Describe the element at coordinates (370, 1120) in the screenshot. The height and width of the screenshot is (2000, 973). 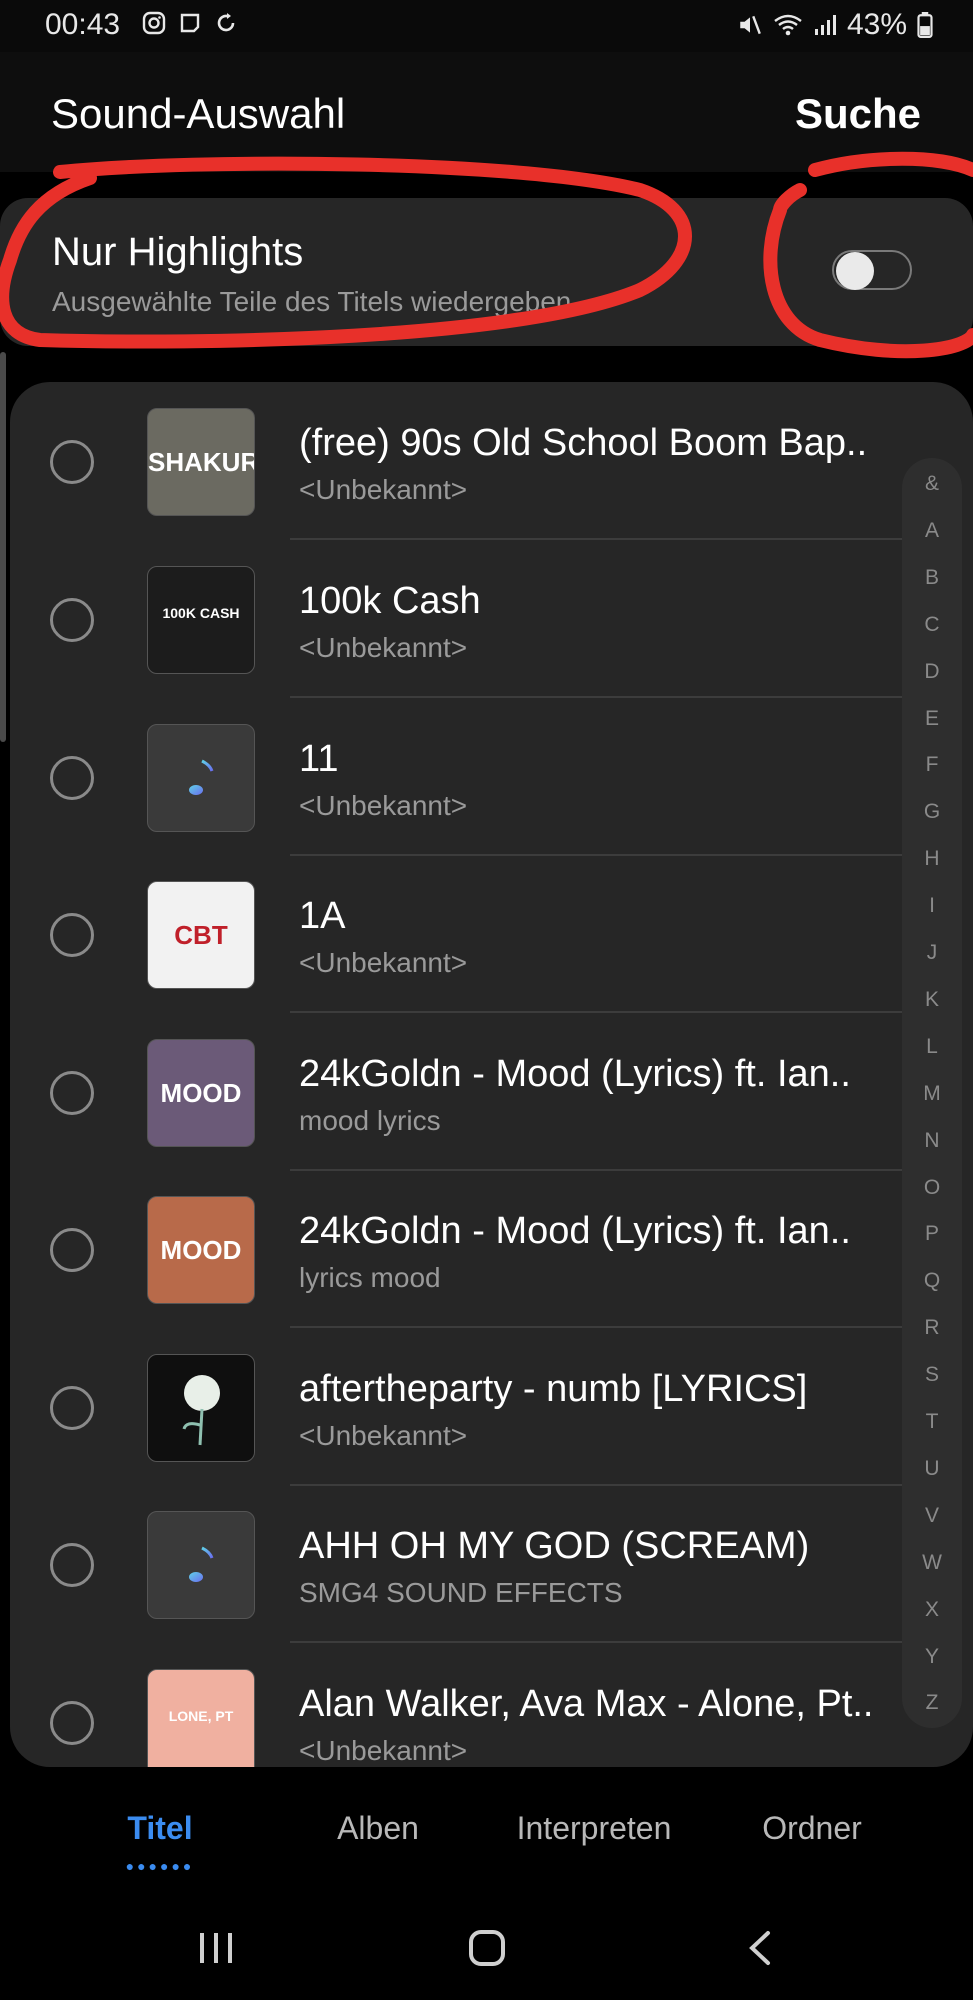
I see `song-artist: mood lyrics` at that location.